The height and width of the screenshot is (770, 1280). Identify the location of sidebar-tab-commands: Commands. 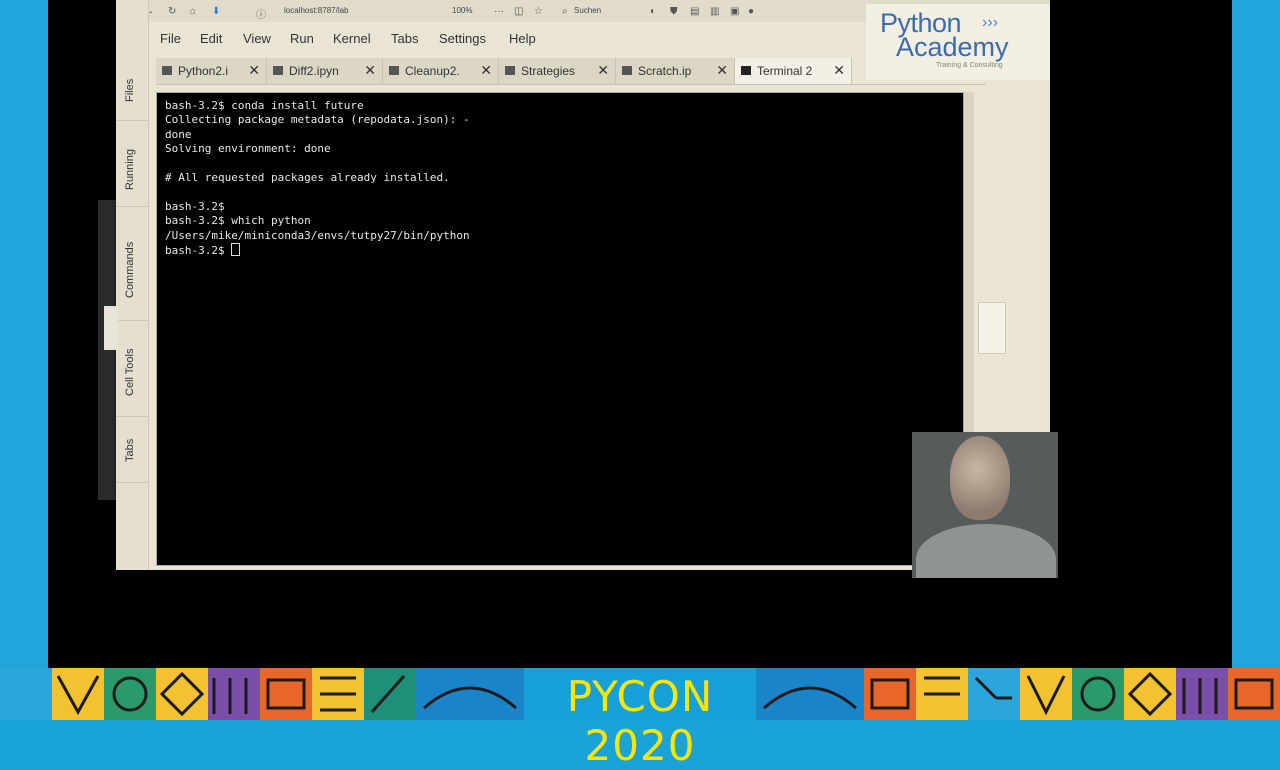
(132, 263).